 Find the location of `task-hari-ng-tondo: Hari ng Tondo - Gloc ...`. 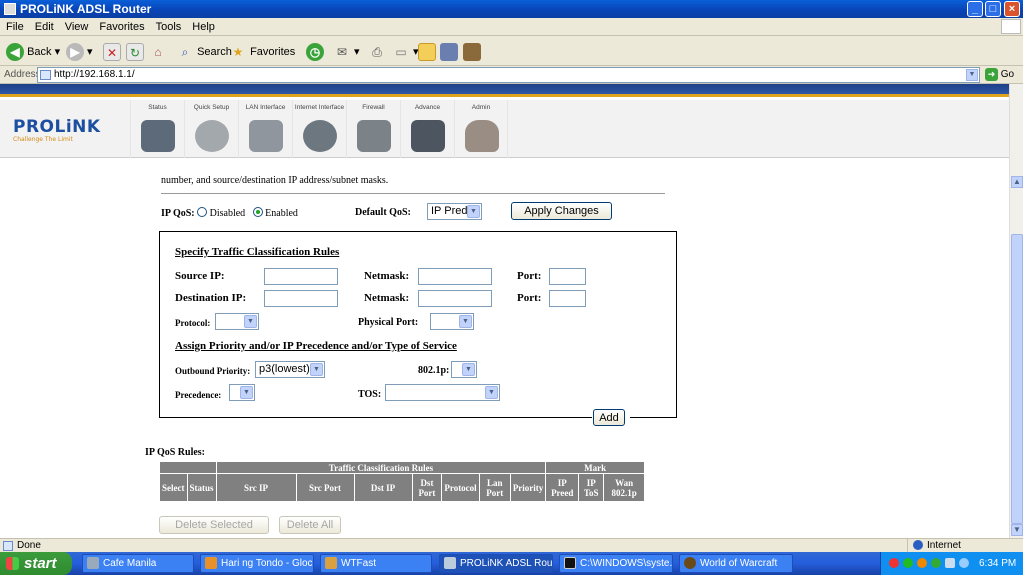

task-hari-ng-tondo: Hari ng Tondo - Gloc ... is located at coordinates (257, 563).